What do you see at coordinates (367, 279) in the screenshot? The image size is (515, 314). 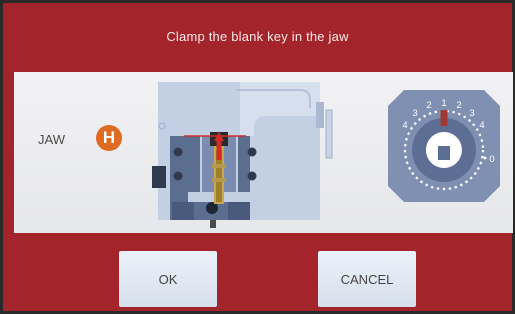 I see `cancel-button: CANCEL` at bounding box center [367, 279].